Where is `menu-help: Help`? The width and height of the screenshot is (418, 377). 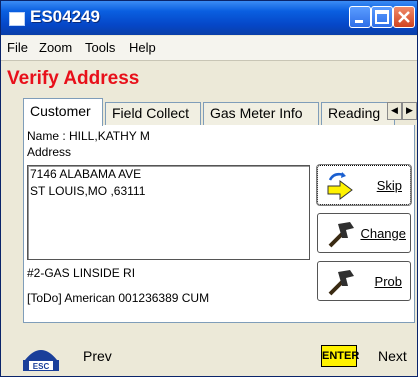 menu-help: Help is located at coordinates (142, 47).